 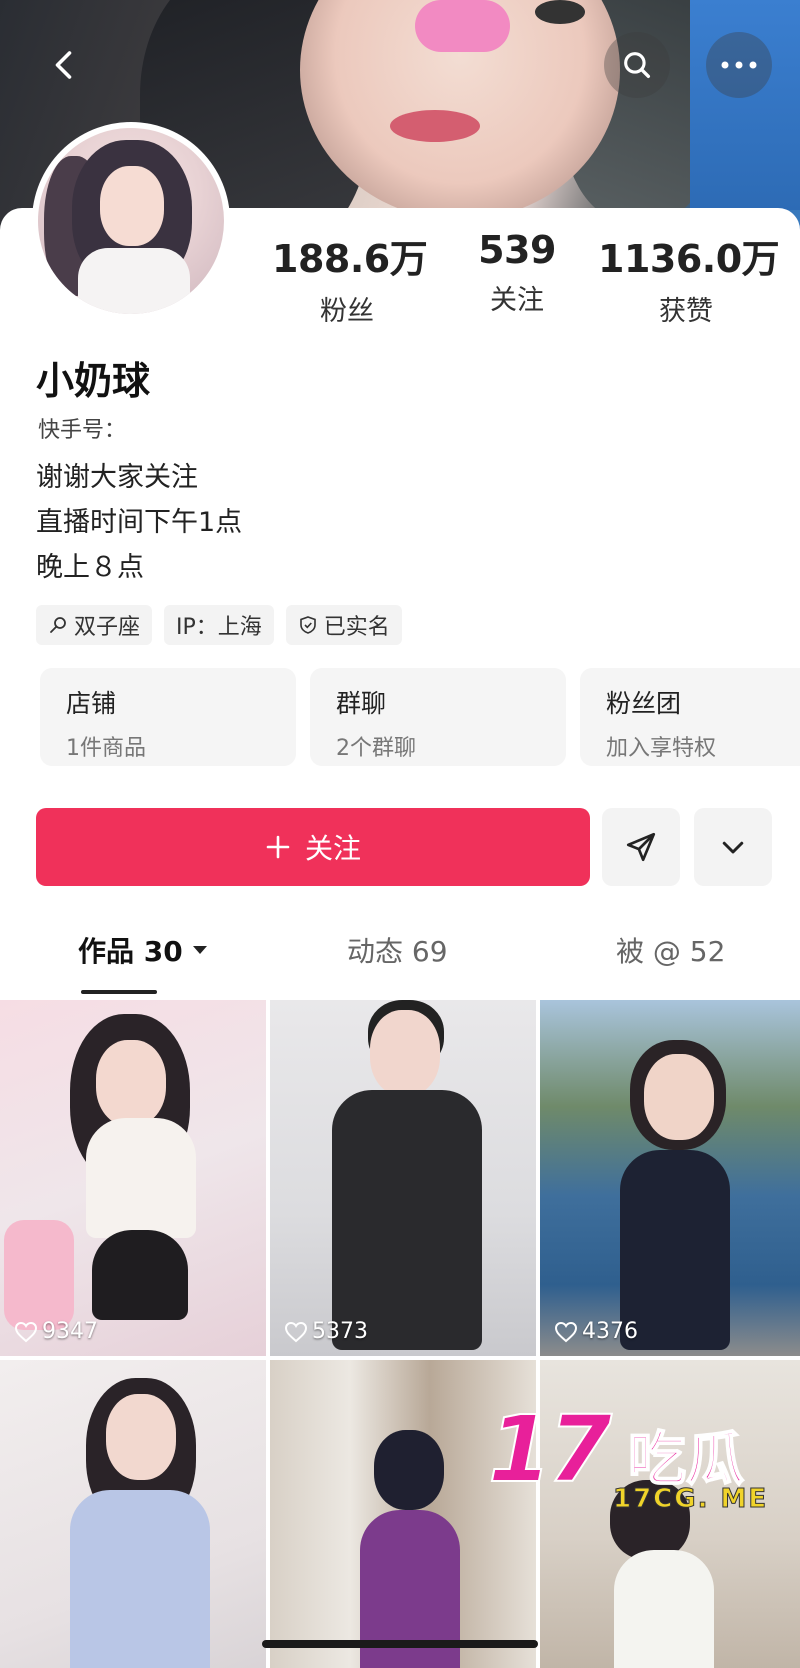 I want to click on search-button, so click(x=637, y=65).